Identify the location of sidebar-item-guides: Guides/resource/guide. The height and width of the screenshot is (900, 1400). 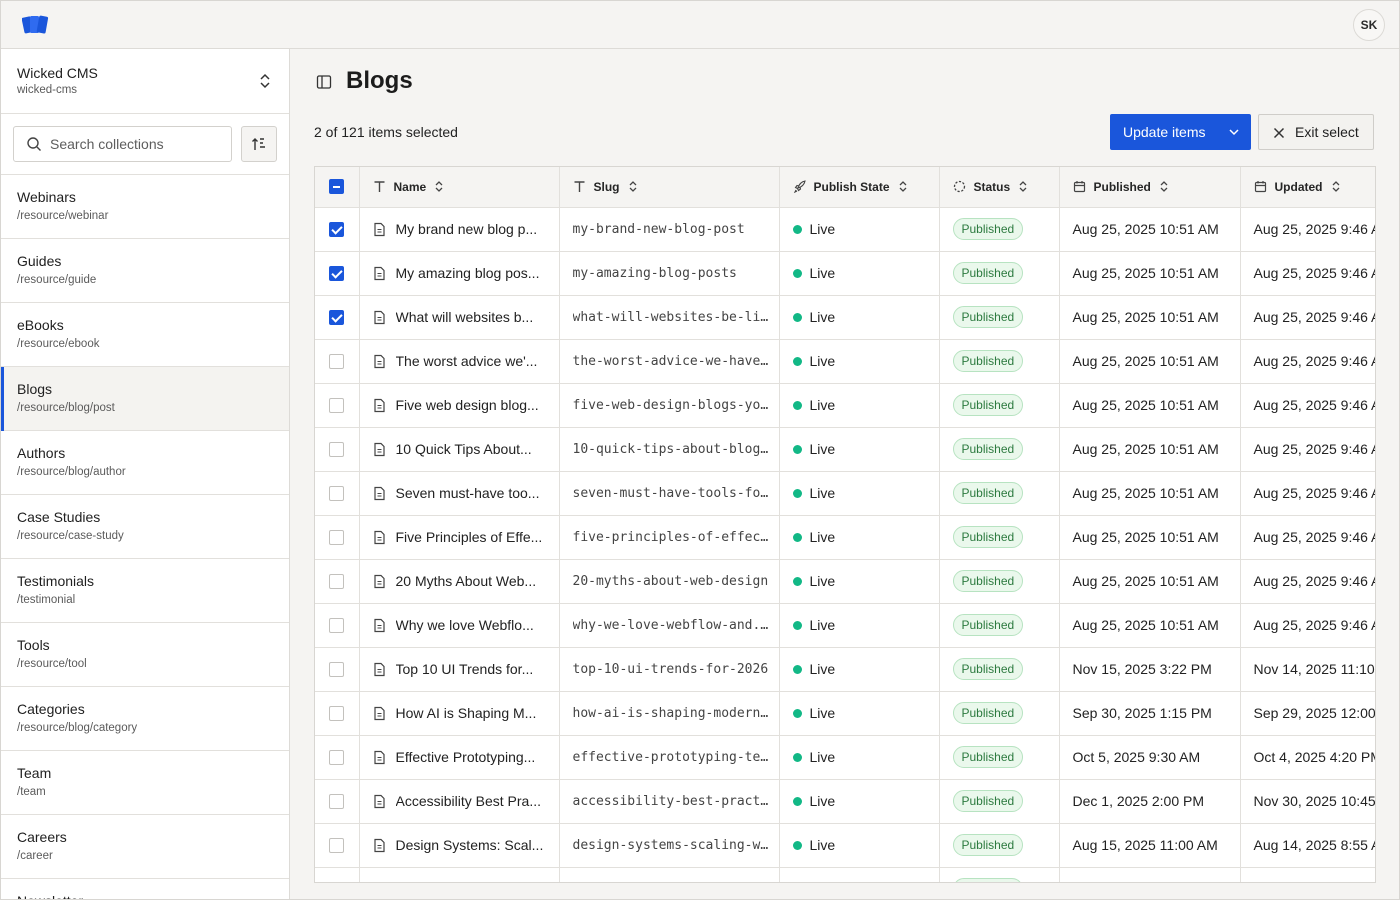
(145, 271).